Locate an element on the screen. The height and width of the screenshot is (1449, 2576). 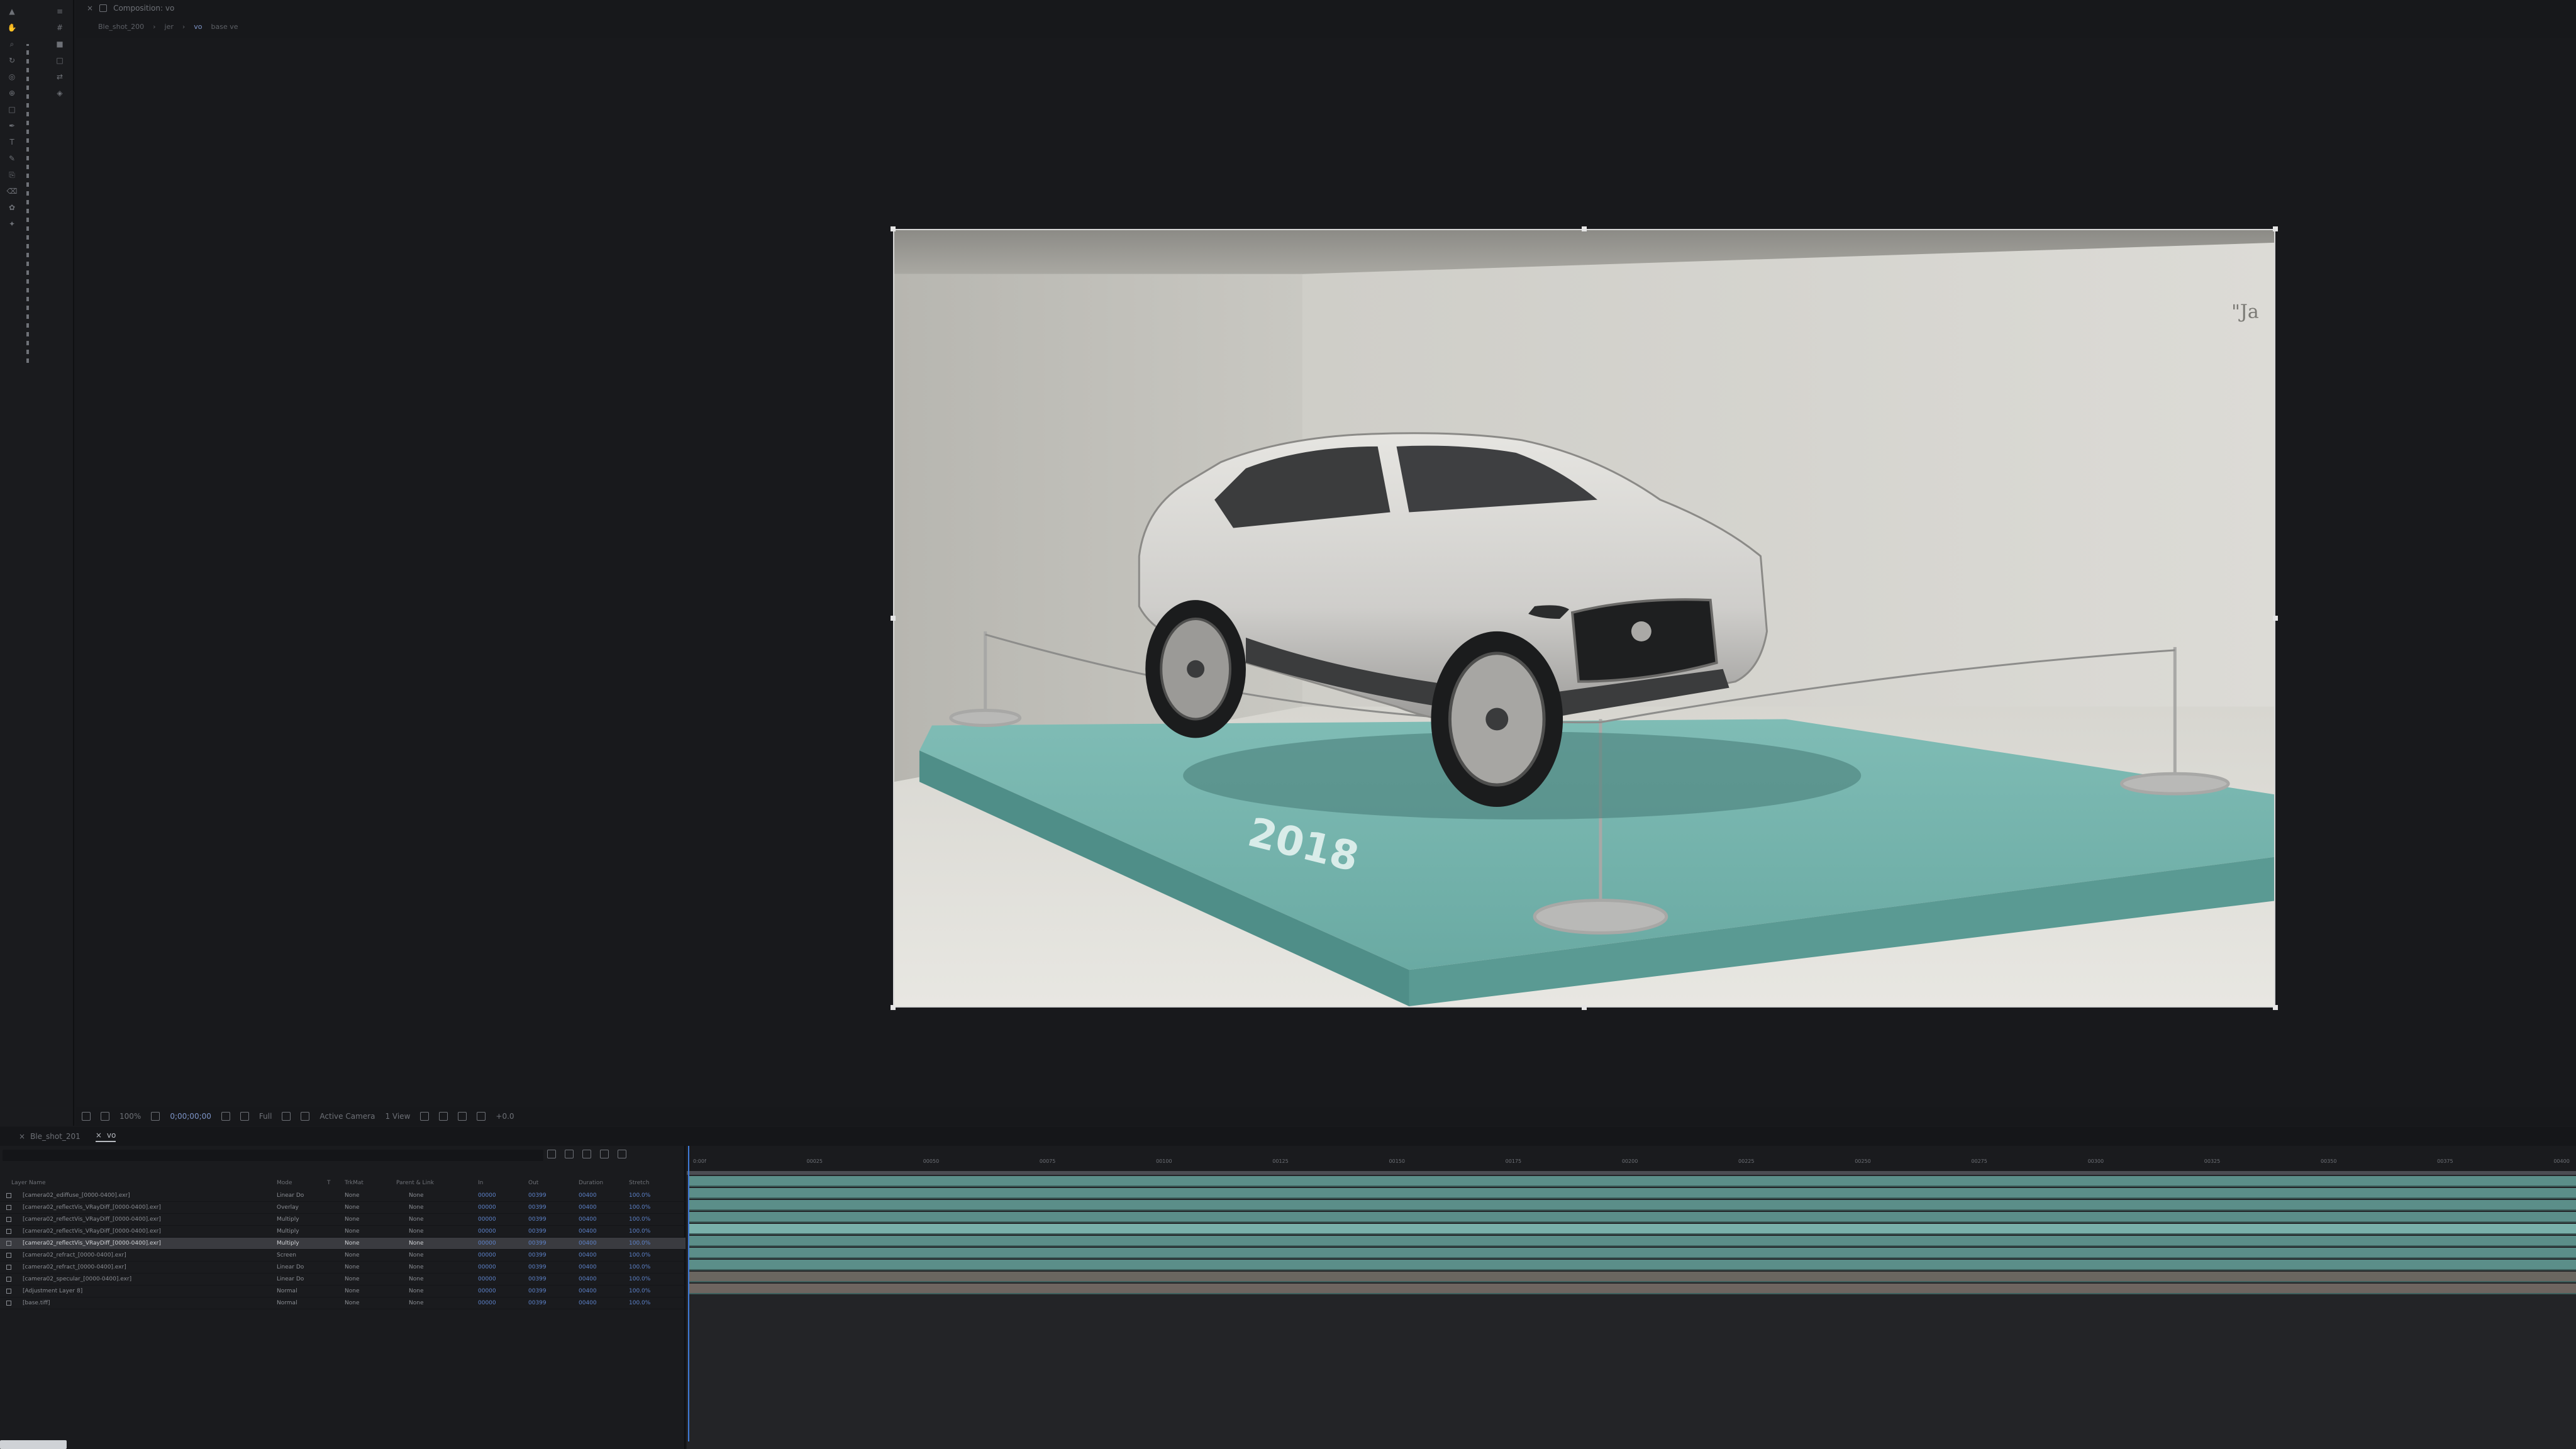
breadcrumb-item: Ble_shot_200 is located at coordinates (121, 27).